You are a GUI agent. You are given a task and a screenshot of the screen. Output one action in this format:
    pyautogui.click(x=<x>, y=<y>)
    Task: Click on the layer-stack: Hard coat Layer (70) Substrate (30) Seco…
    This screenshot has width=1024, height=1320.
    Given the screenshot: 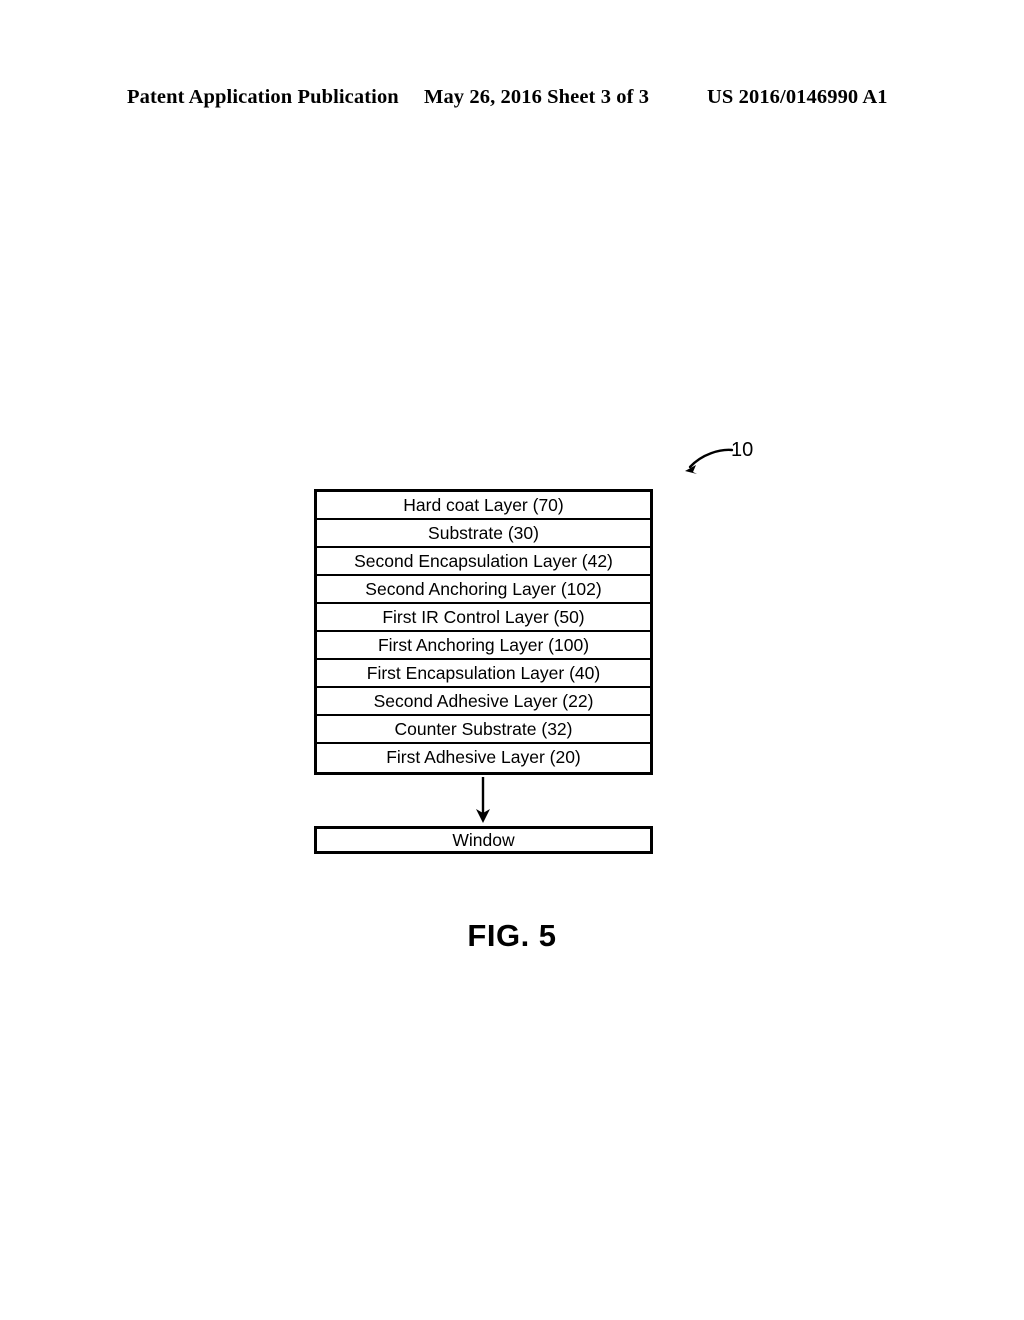 What is the action you would take?
    pyautogui.click(x=483, y=632)
    